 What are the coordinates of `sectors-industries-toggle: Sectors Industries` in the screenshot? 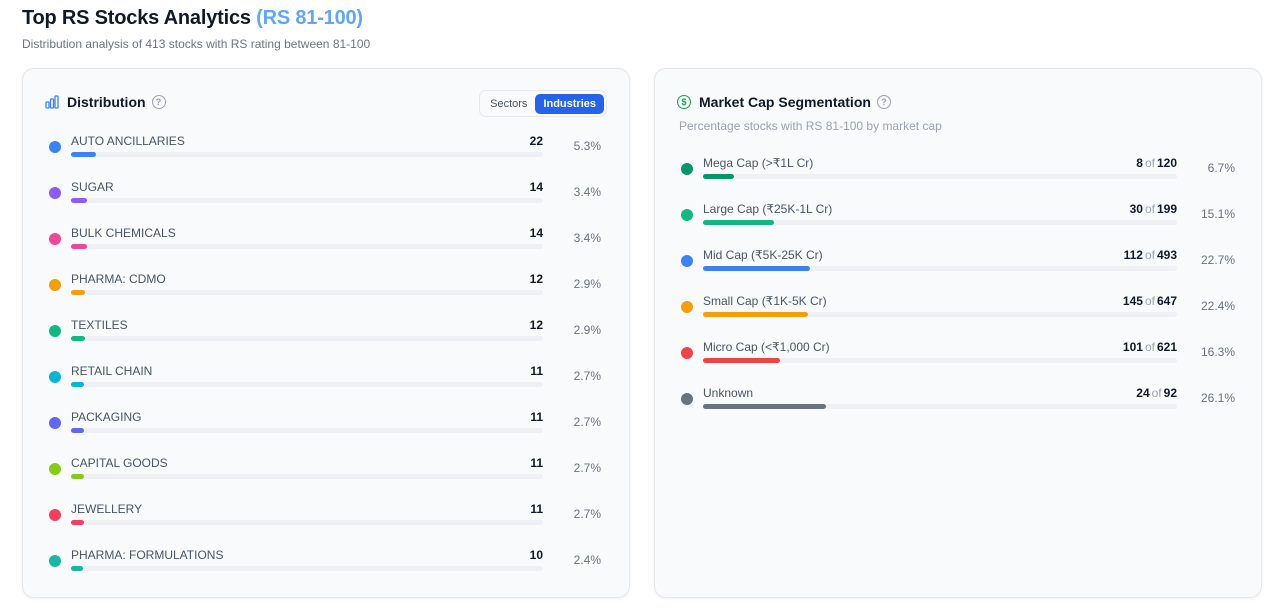 It's located at (543, 103).